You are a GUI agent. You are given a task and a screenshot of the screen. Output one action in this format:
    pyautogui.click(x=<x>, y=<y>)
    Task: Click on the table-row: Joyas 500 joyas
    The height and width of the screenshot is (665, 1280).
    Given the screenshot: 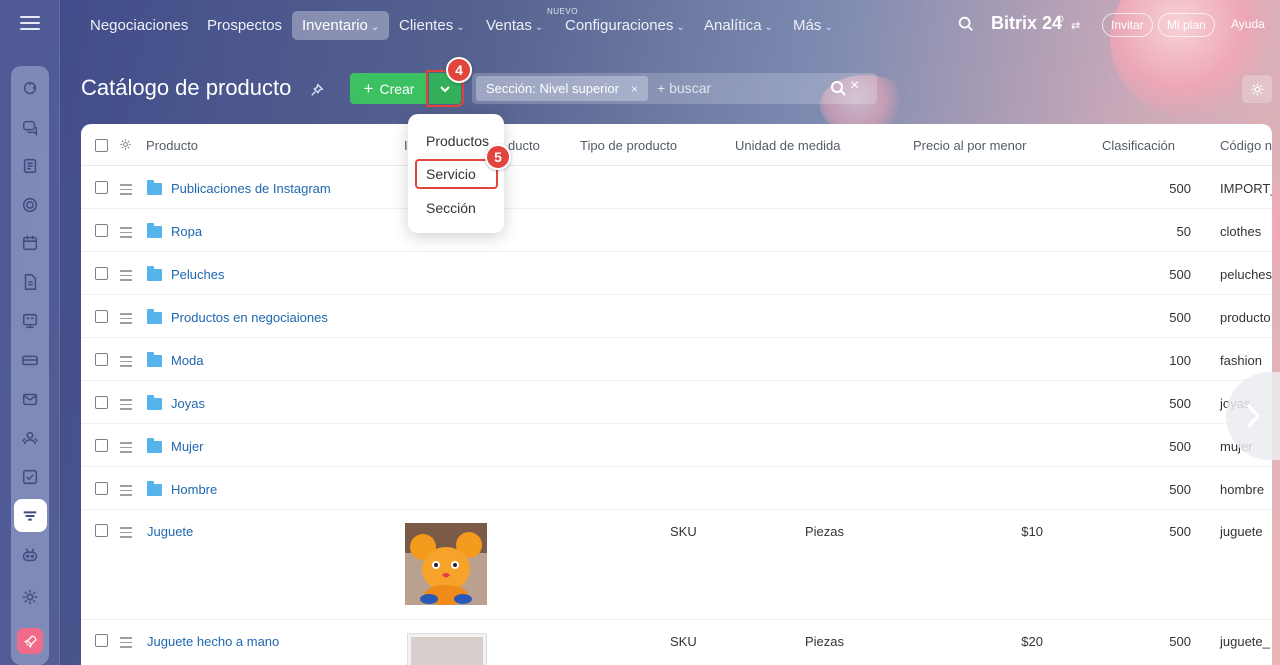 What is the action you would take?
    pyautogui.click(x=676, y=402)
    